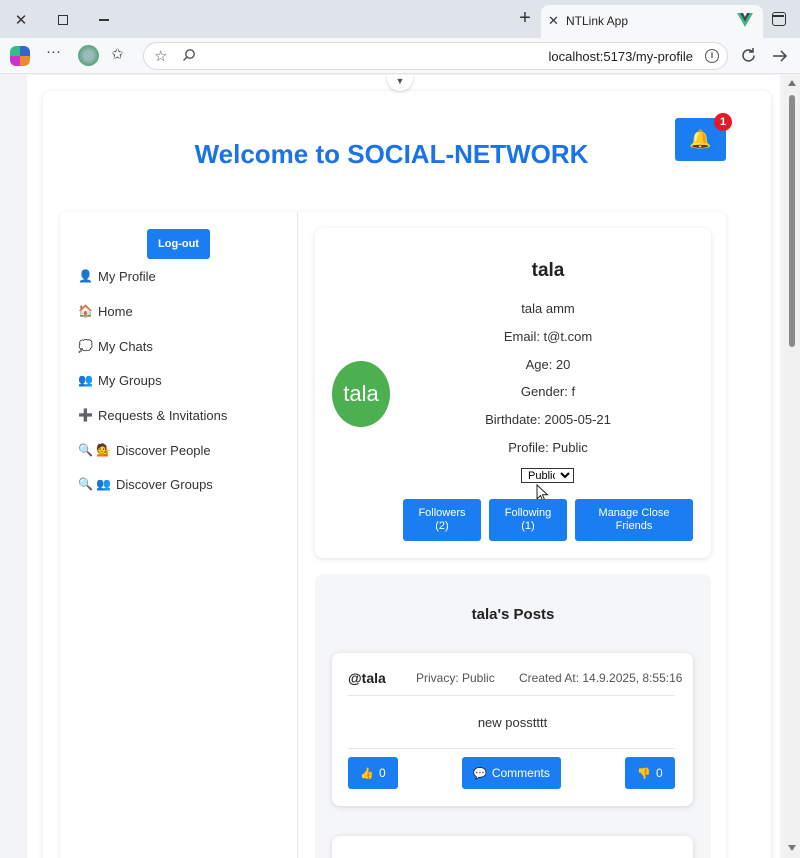 This screenshot has height=858, width=800. What do you see at coordinates (512, 722) in the screenshot?
I see `post-content: new posstttt` at bounding box center [512, 722].